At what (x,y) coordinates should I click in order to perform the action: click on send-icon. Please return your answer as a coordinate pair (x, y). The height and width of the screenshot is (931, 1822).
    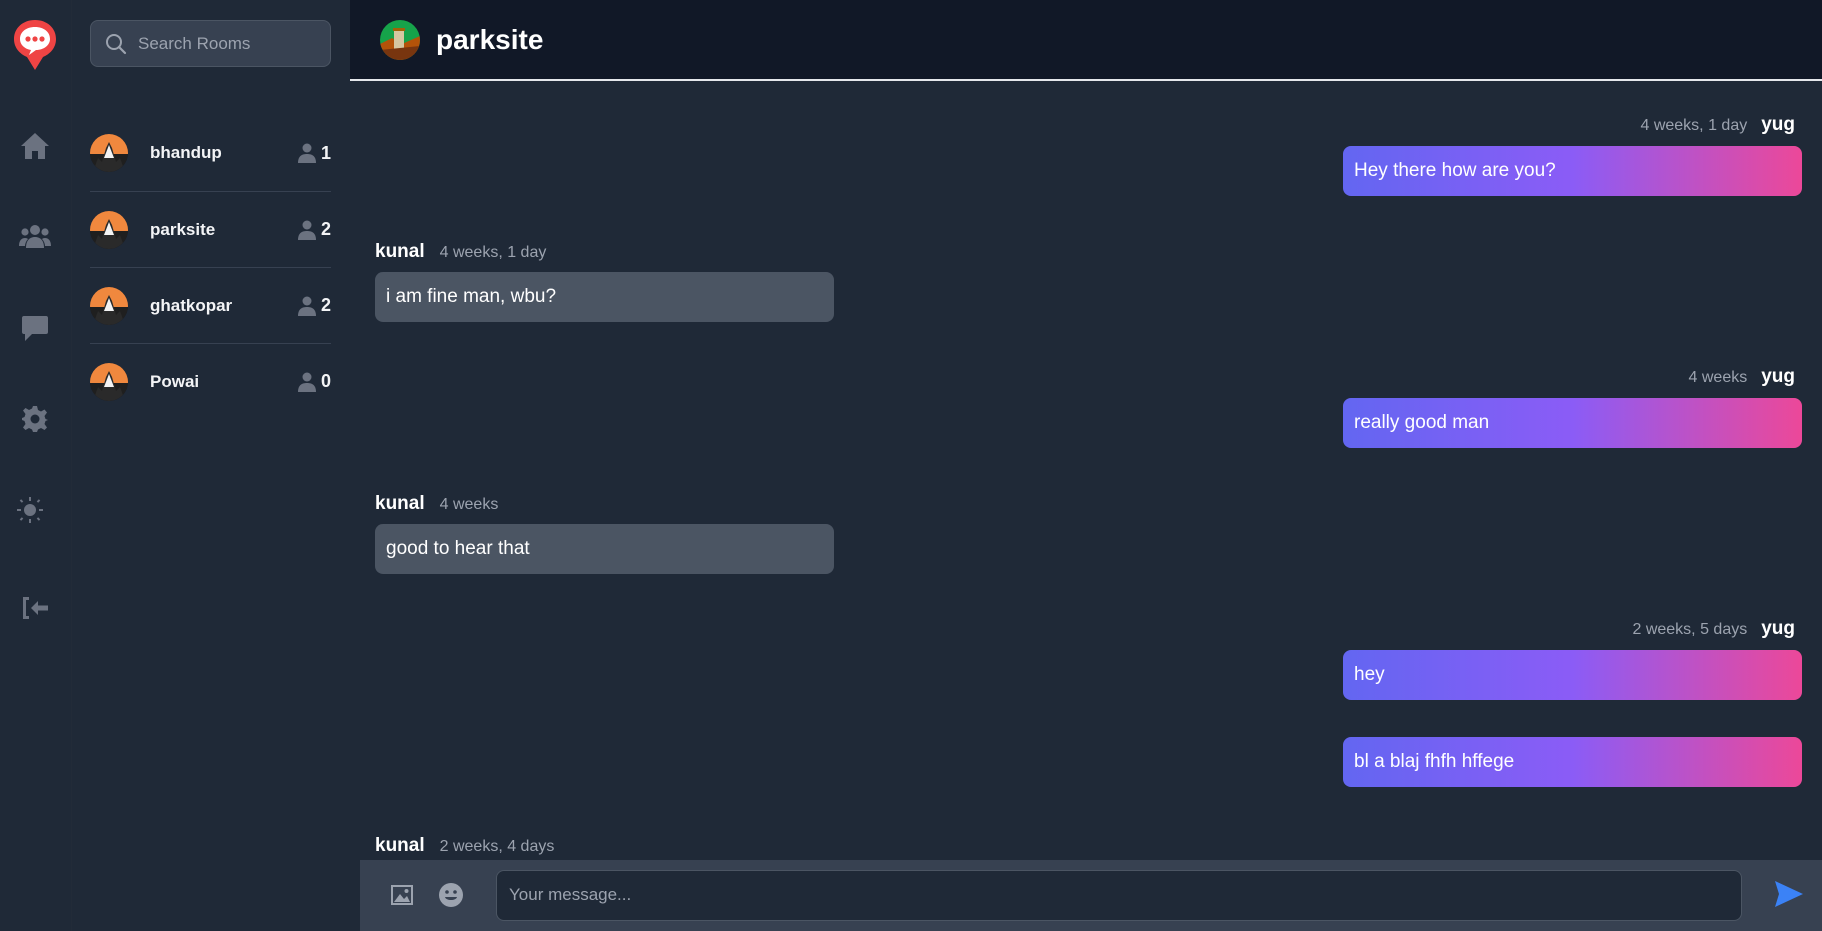
    Looking at the image, I should click on (1789, 894).